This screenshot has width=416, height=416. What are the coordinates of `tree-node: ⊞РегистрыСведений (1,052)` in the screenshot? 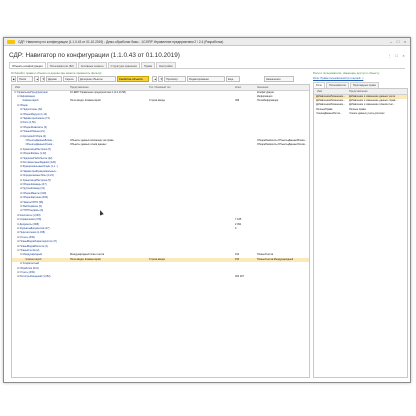 It's located at (42, 277).